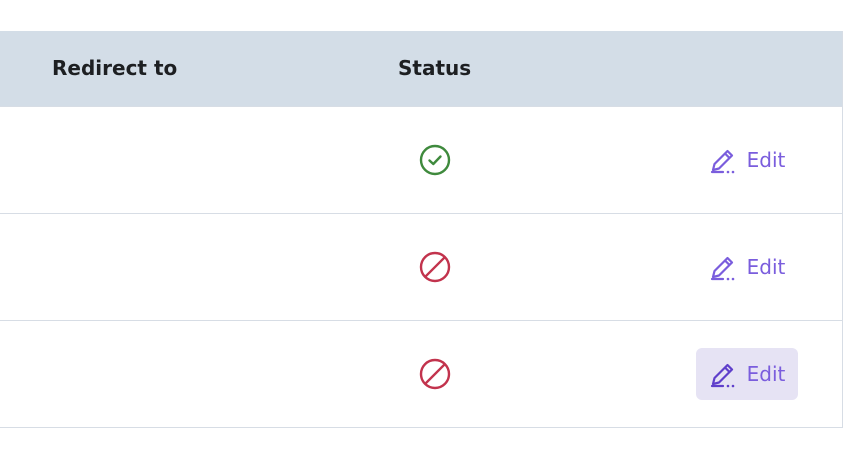 Image resolution: width=866 pixels, height=460 pixels. Describe the element at coordinates (435, 160) in the screenshot. I see `check-circle-icon` at that location.